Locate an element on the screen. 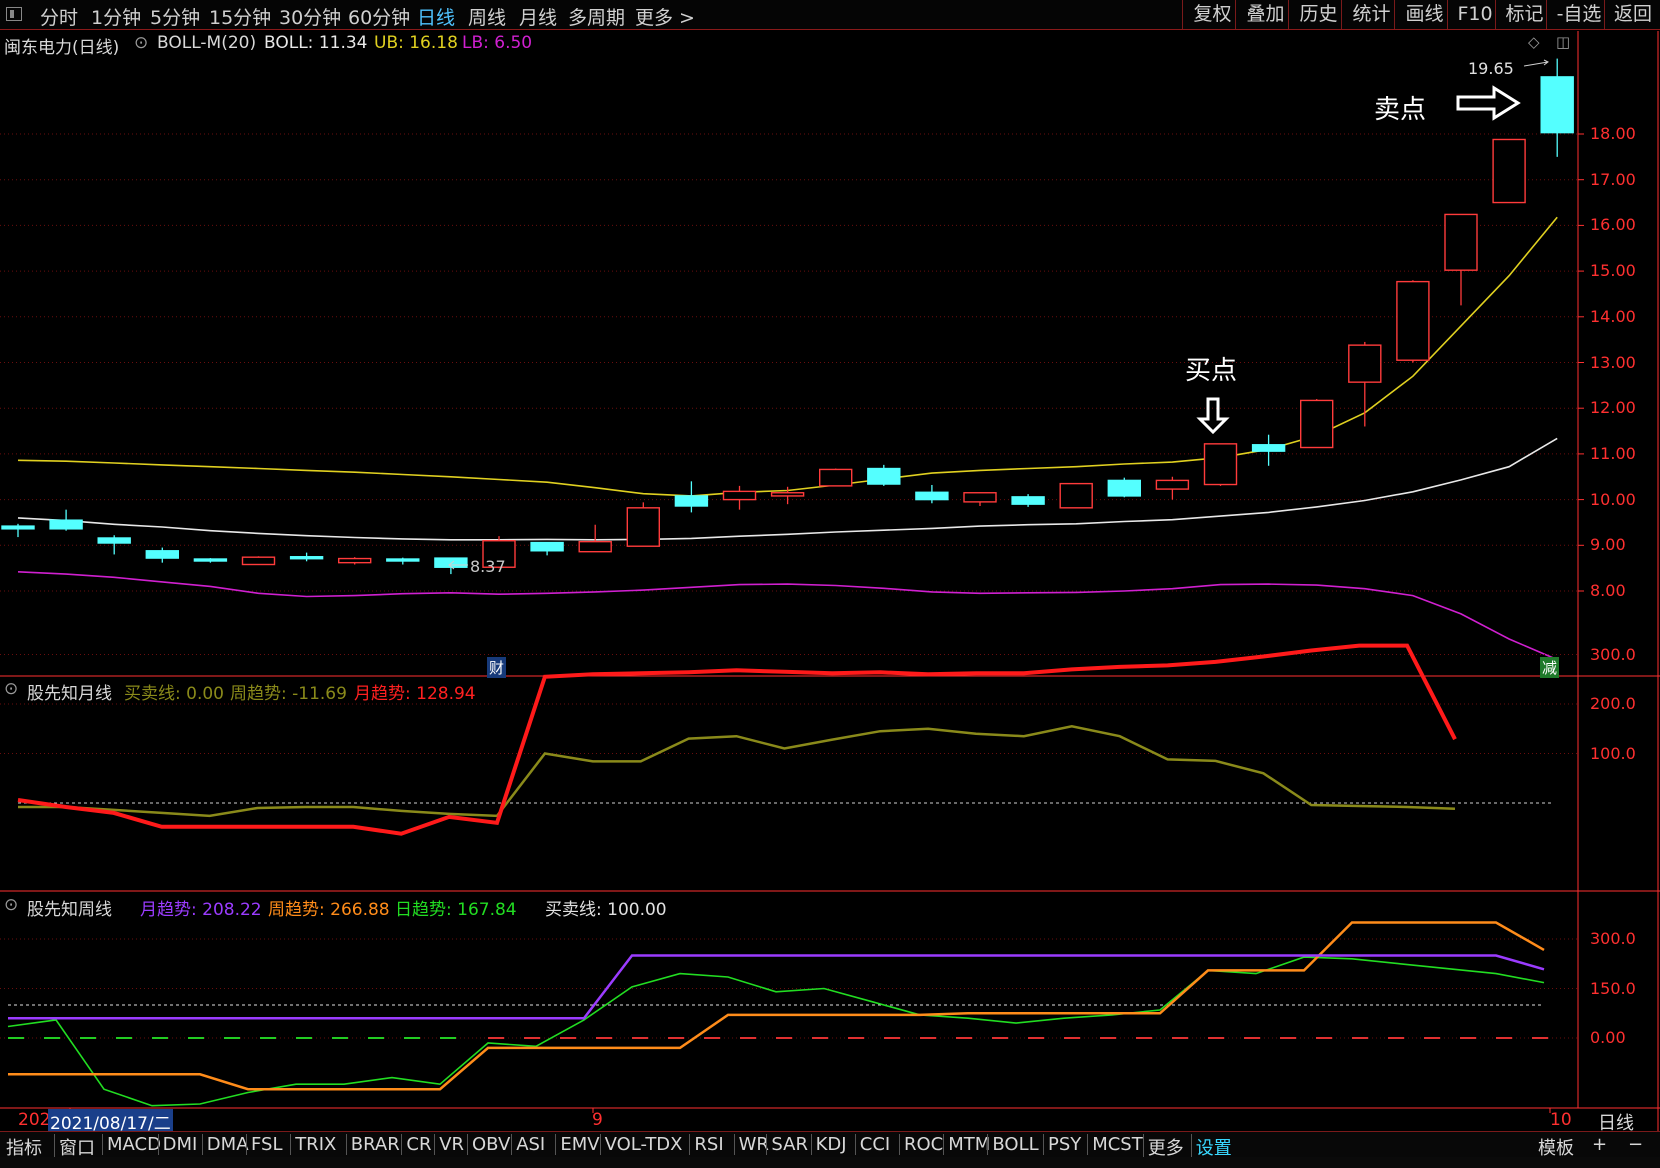  annotation-buy: 买点 is located at coordinates (1211, 371).